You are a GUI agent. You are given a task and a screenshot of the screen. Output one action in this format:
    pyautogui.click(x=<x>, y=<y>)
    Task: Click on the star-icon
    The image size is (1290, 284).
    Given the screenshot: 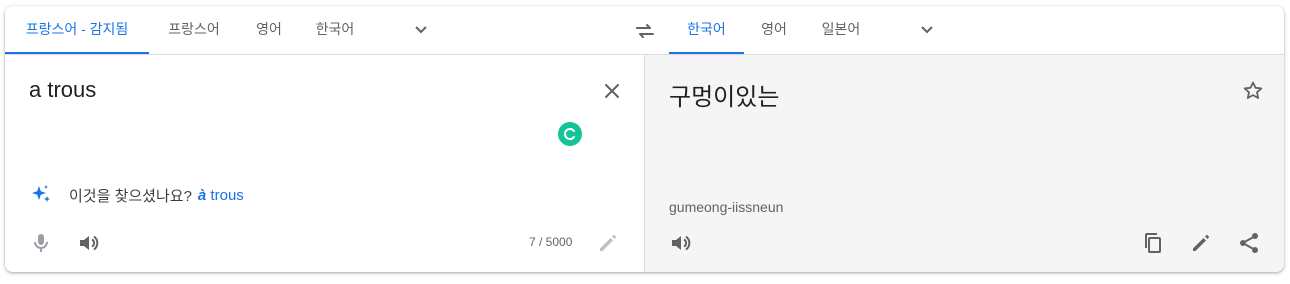 What is the action you would take?
    pyautogui.click(x=1253, y=91)
    